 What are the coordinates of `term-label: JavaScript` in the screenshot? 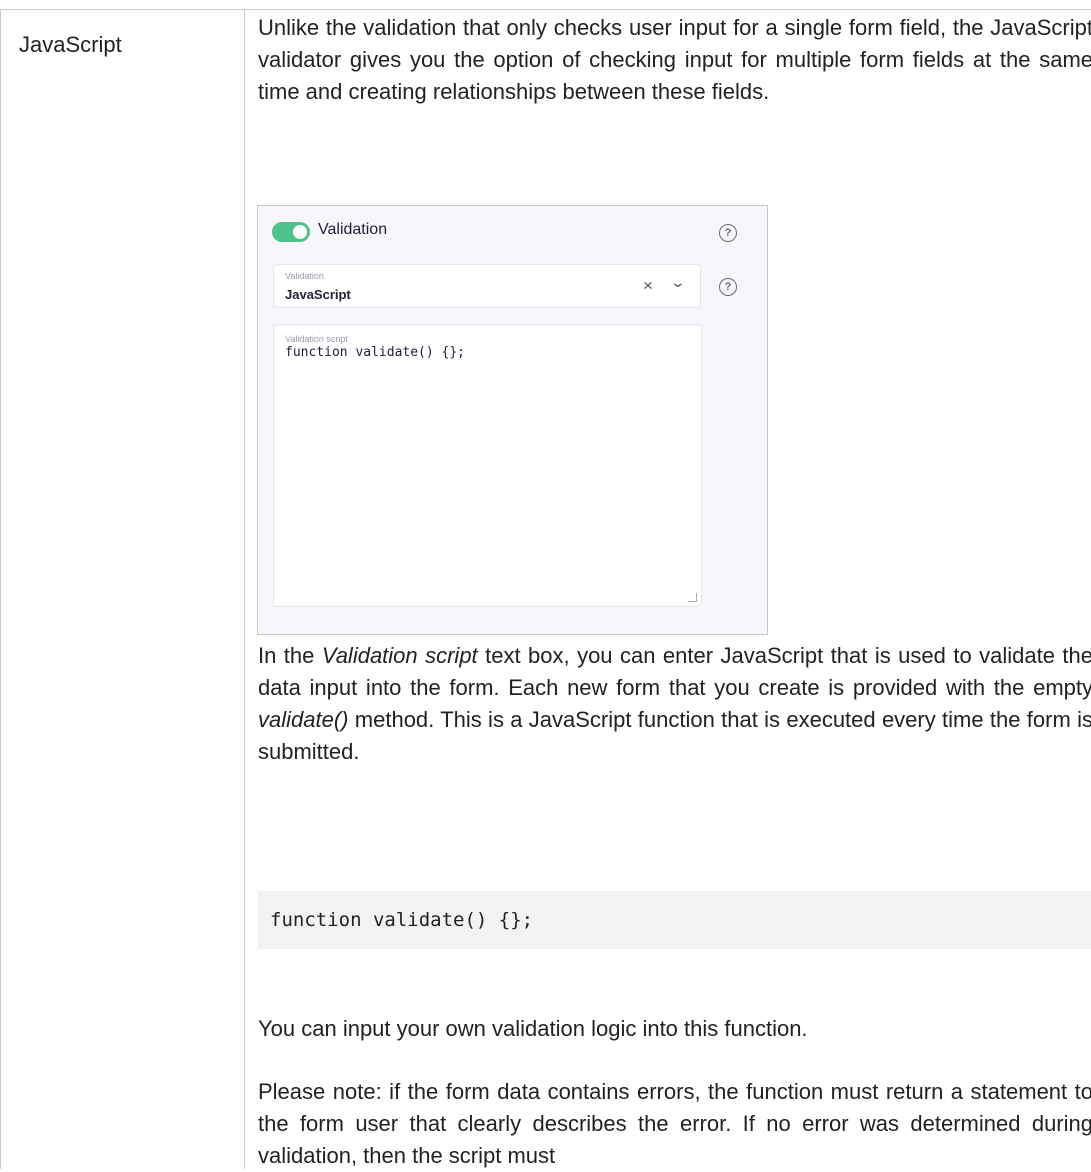 It's located at (70, 44).